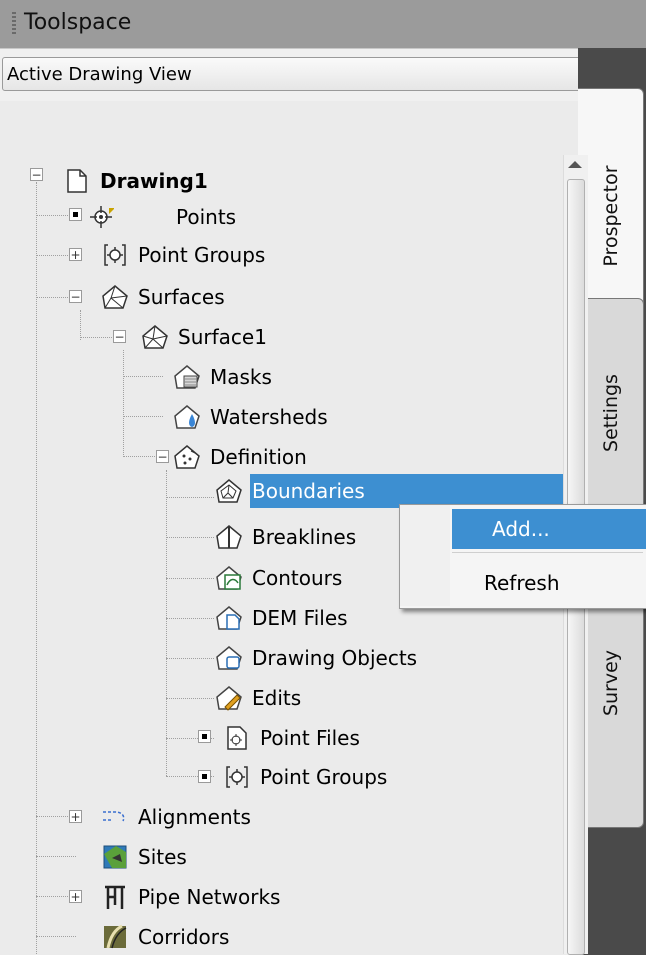  What do you see at coordinates (161, 217) in the screenshot?
I see `tree-item-points: Points` at bounding box center [161, 217].